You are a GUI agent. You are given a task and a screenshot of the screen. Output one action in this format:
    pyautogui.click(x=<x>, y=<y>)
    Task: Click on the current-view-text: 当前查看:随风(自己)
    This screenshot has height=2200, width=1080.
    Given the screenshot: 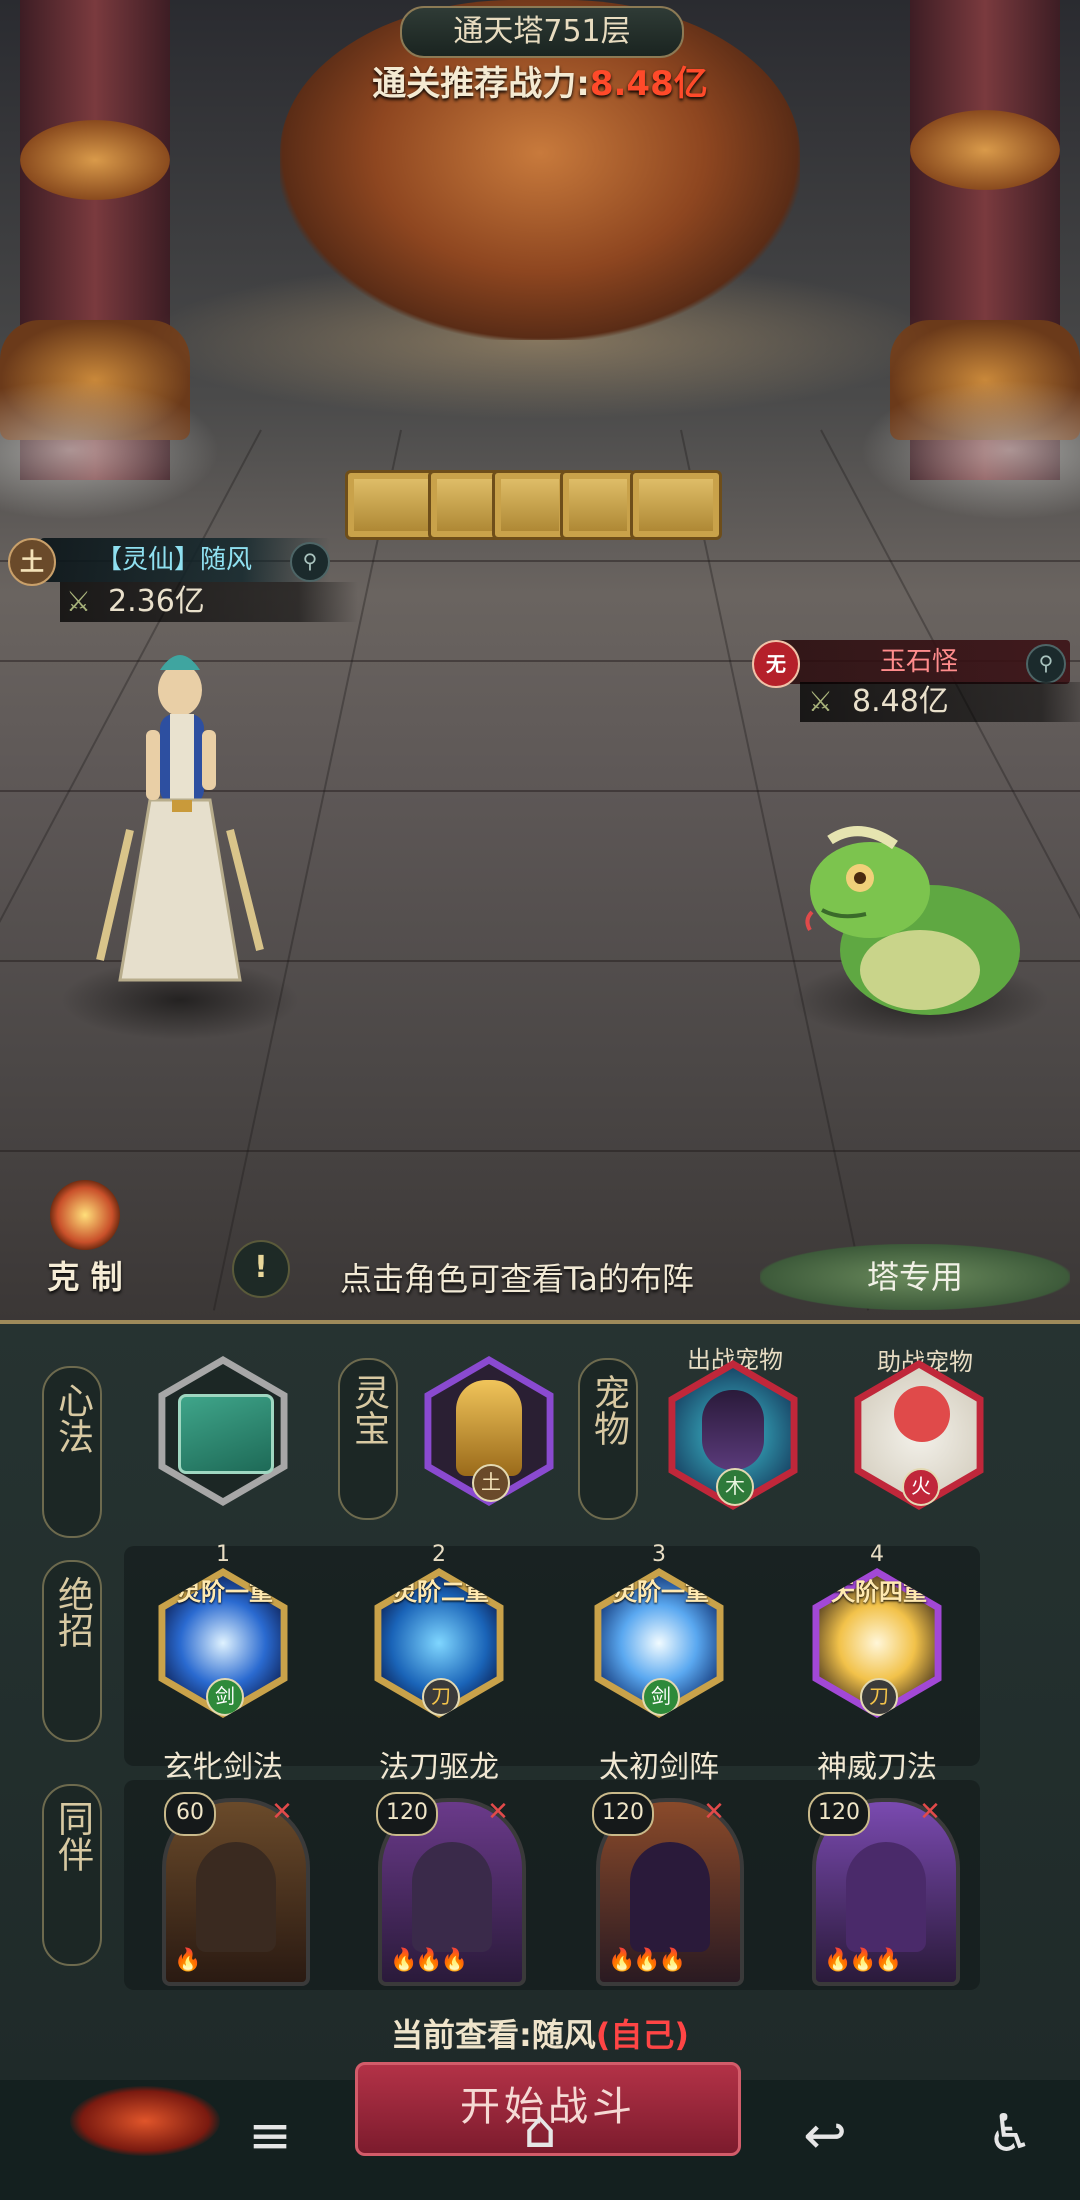 What is the action you would take?
    pyautogui.click(x=540, y=2033)
    